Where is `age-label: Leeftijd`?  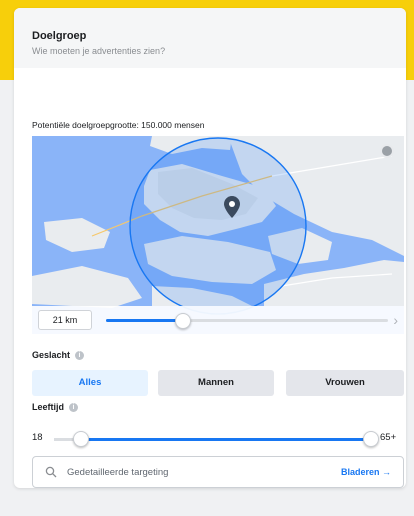 age-label: Leeftijd is located at coordinates (48, 407).